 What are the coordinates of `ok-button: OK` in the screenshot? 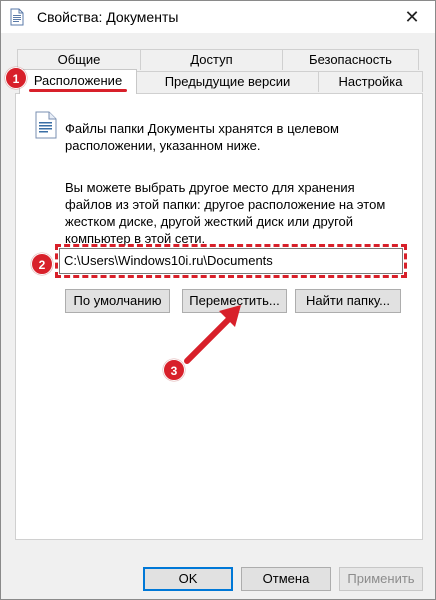 It's located at (188, 579).